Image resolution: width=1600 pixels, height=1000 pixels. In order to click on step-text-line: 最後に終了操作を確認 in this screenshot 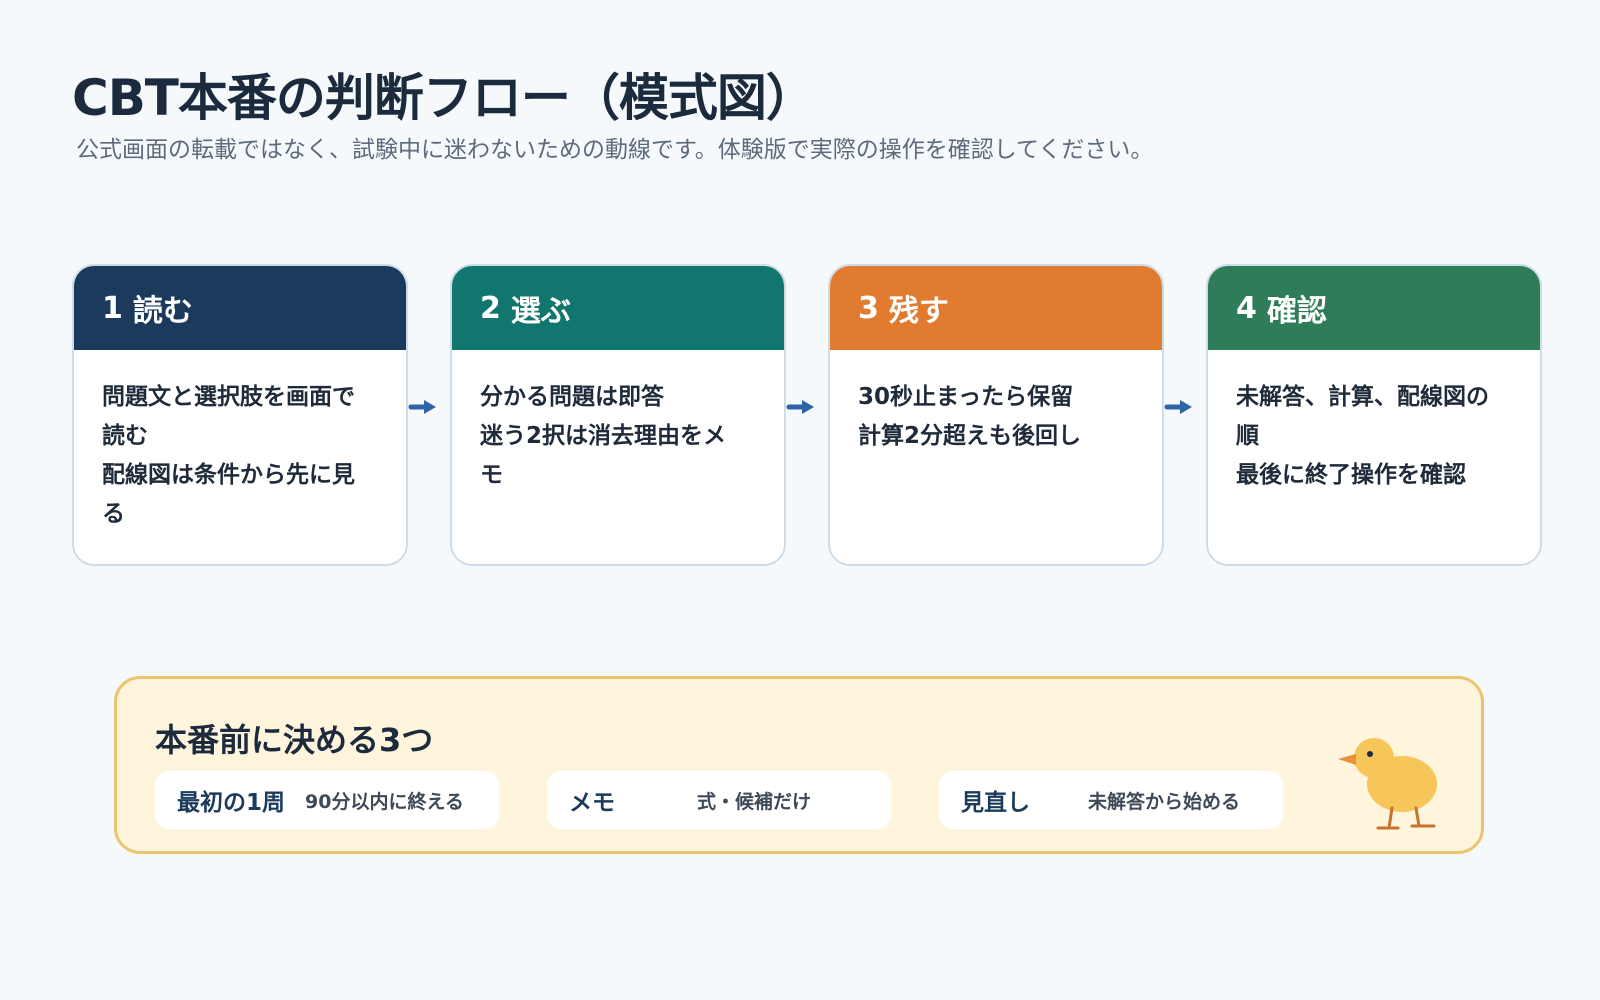, I will do `click(1351, 475)`.